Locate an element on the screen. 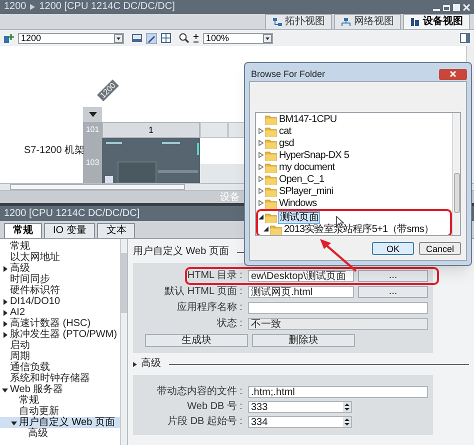 The image size is (474, 445). view-tab: 拓扑视图 is located at coordinates (298, 21).